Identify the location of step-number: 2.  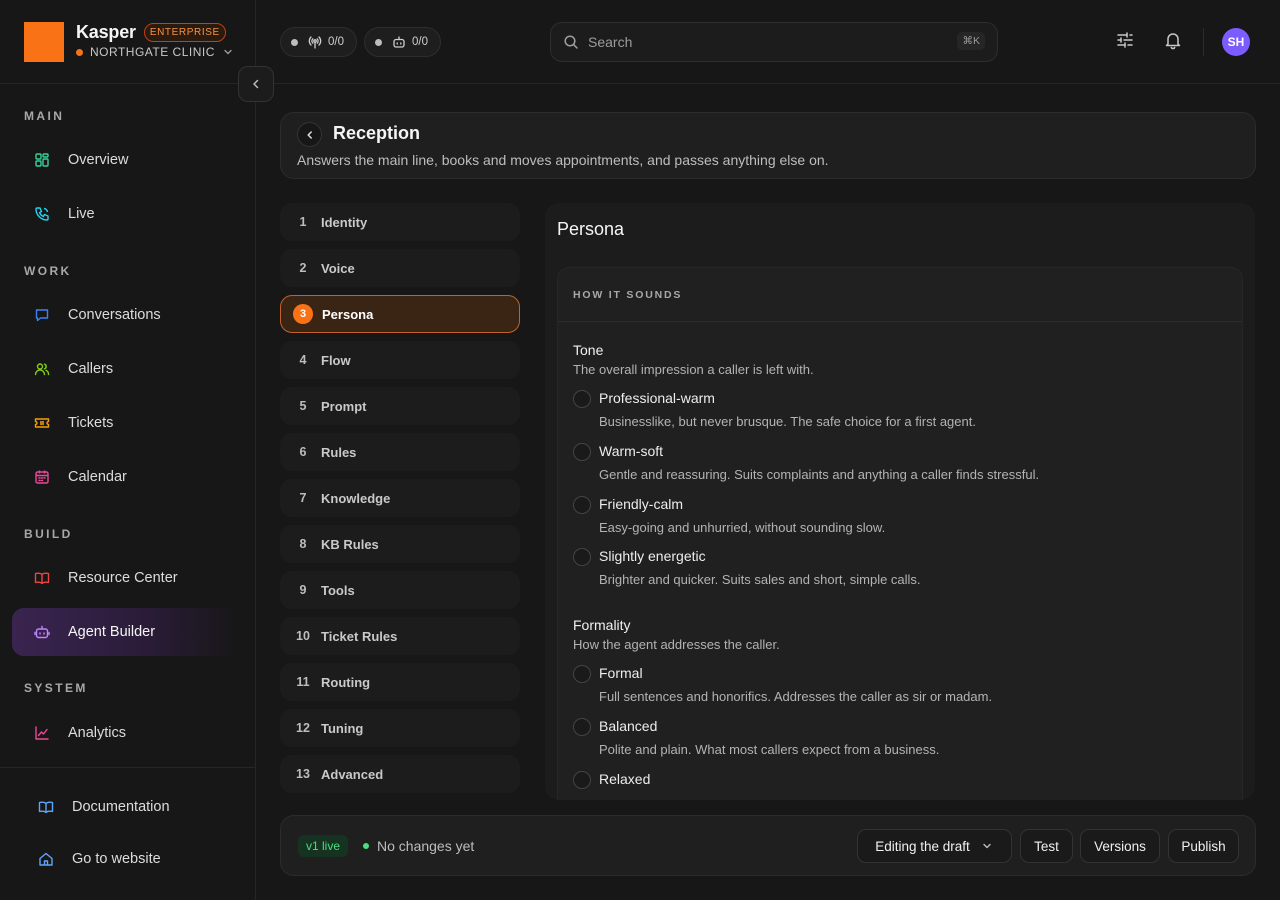
(303, 268).